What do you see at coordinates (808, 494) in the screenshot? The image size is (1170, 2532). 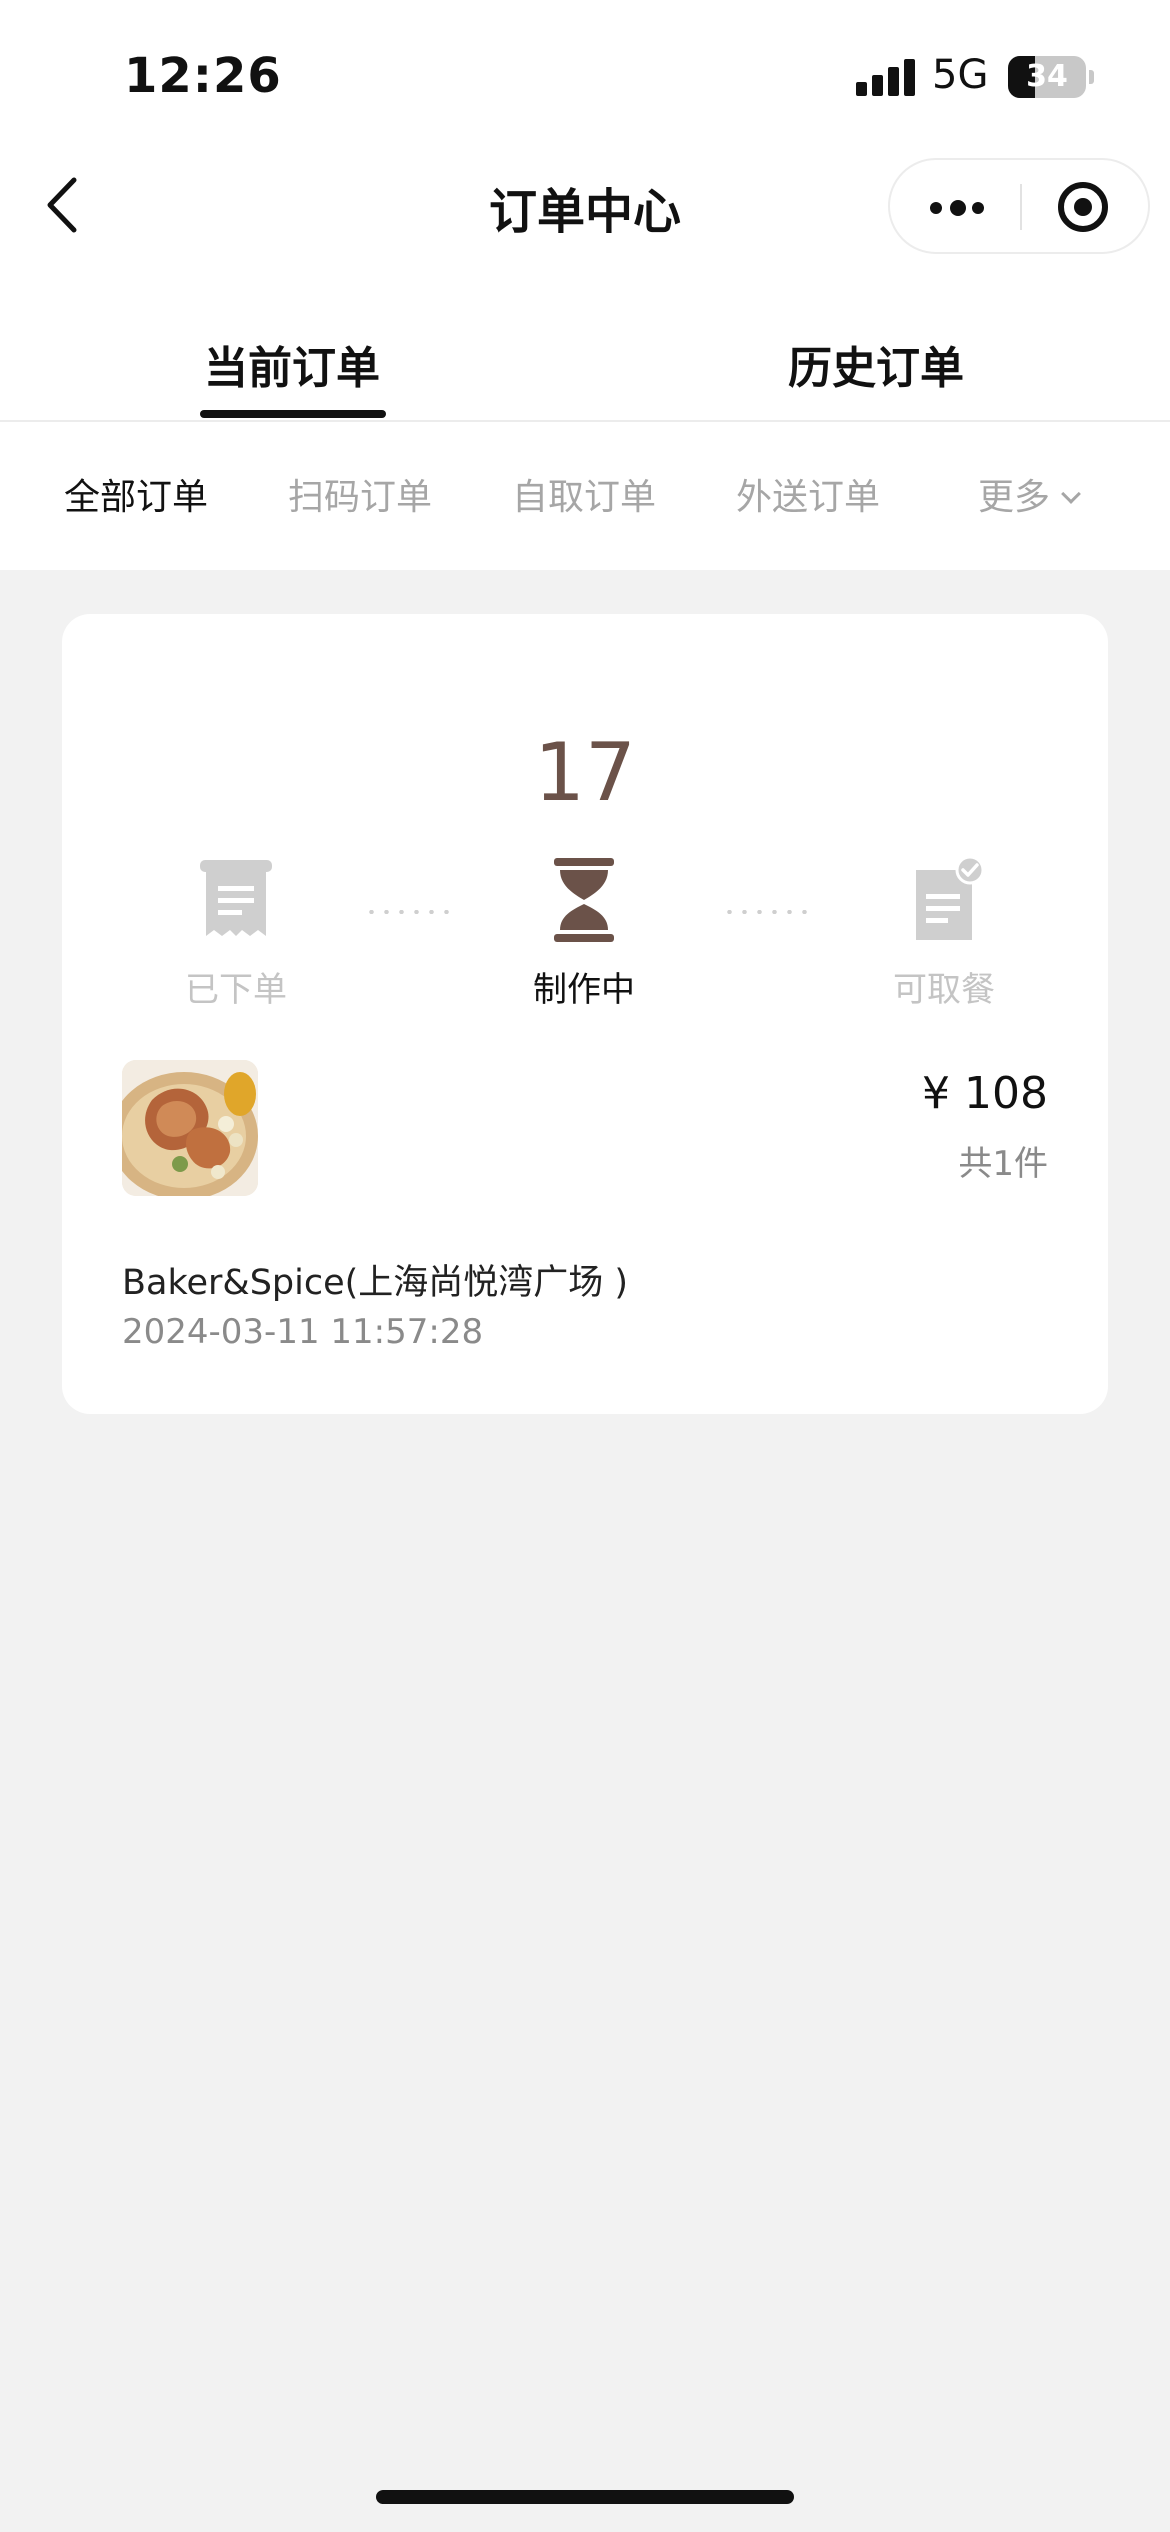 I see `subtab-delivery-orders: 外送订单` at bounding box center [808, 494].